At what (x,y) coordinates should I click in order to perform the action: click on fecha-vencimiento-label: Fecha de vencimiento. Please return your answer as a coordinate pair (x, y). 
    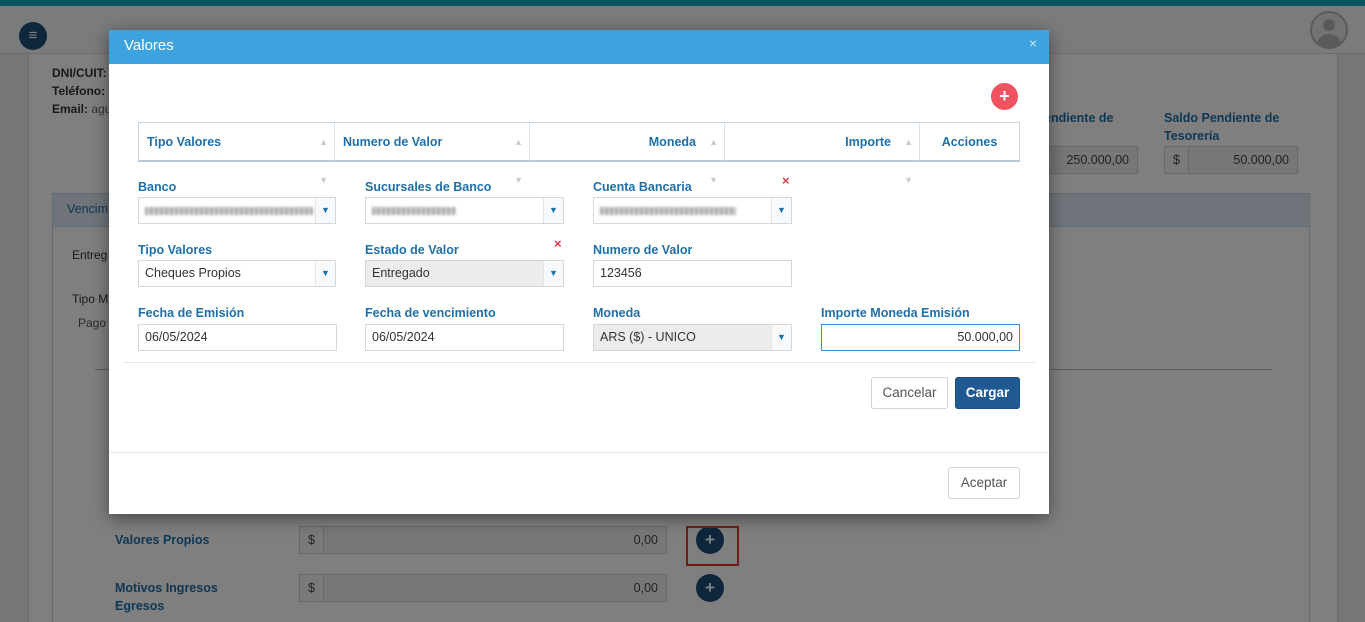
    Looking at the image, I should click on (430, 313).